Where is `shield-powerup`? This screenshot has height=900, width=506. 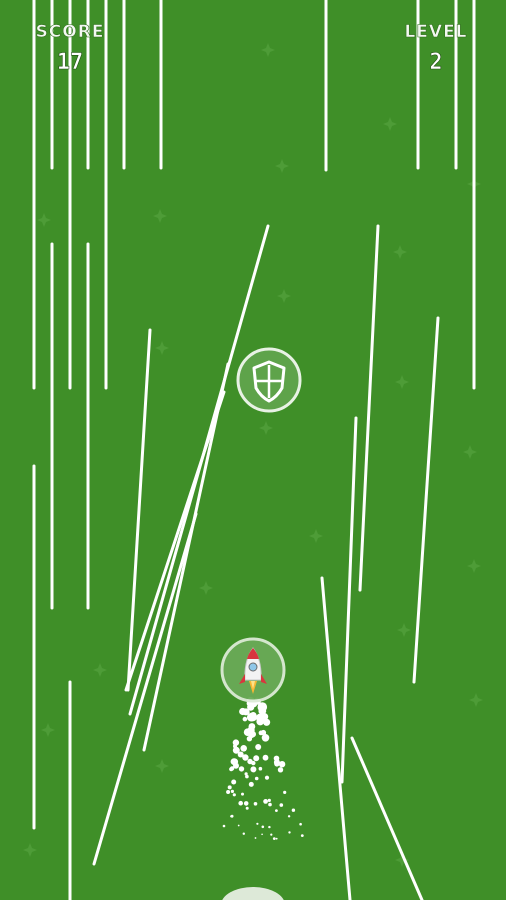
shield-powerup is located at coordinates (269, 380).